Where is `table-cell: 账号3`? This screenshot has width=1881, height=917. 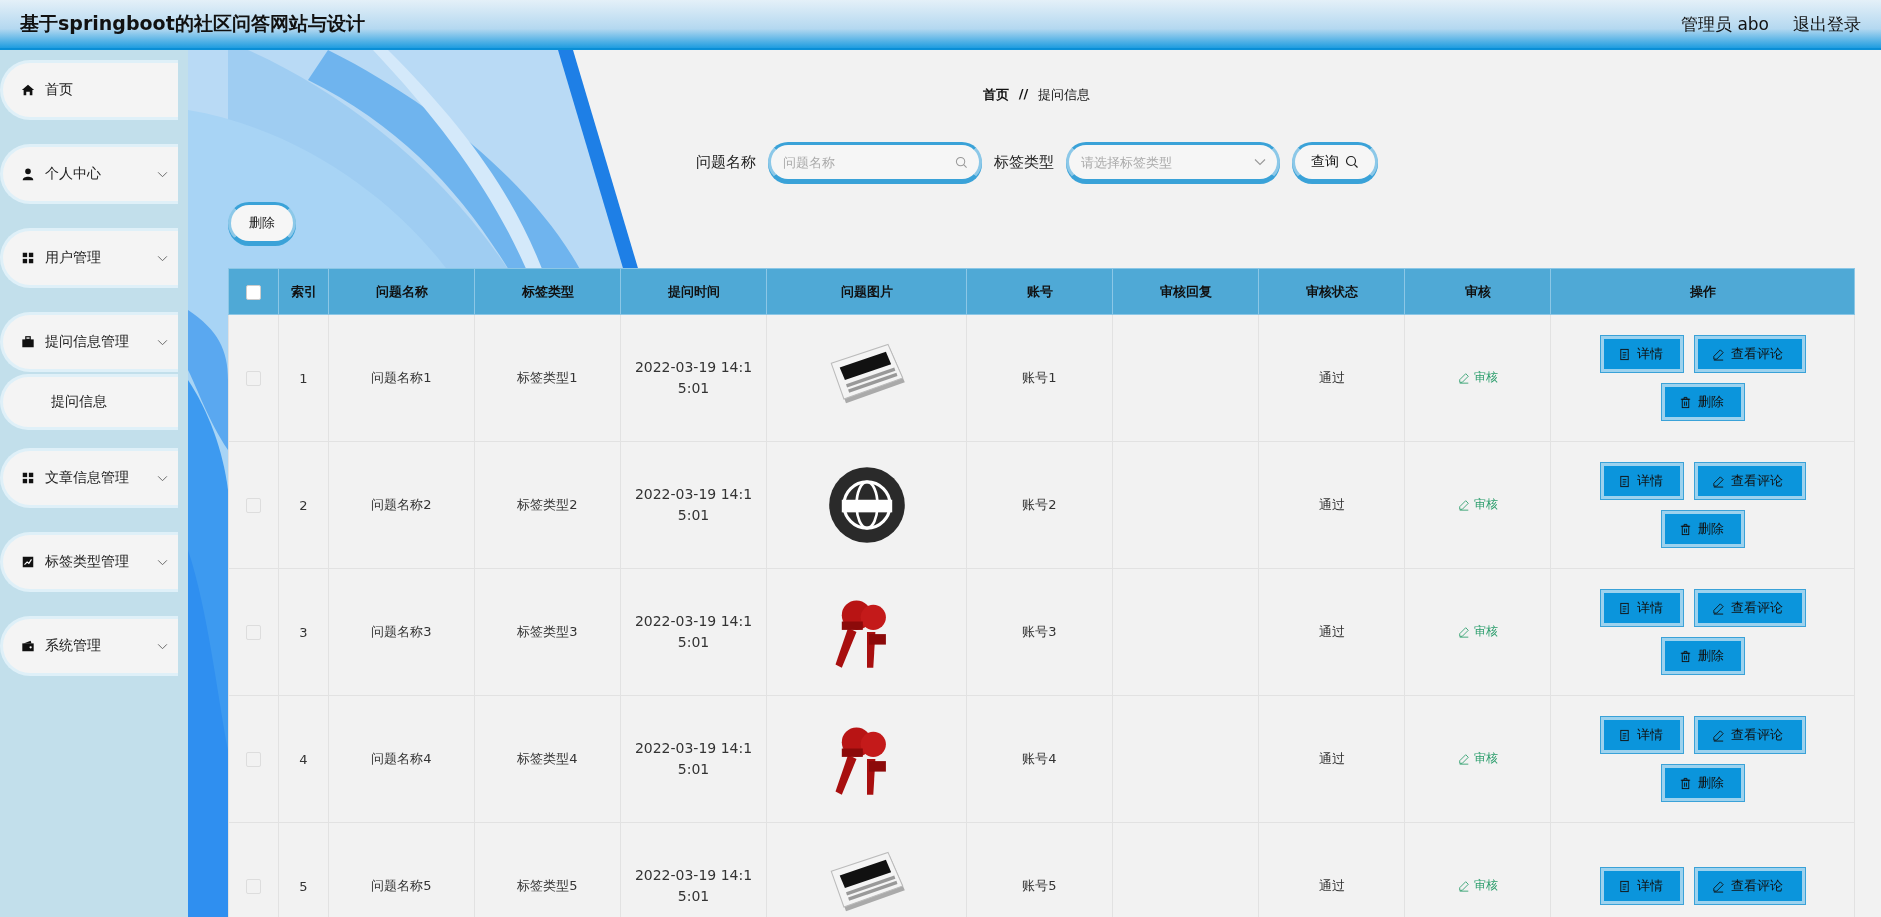
table-cell: 账号3 is located at coordinates (1039, 632).